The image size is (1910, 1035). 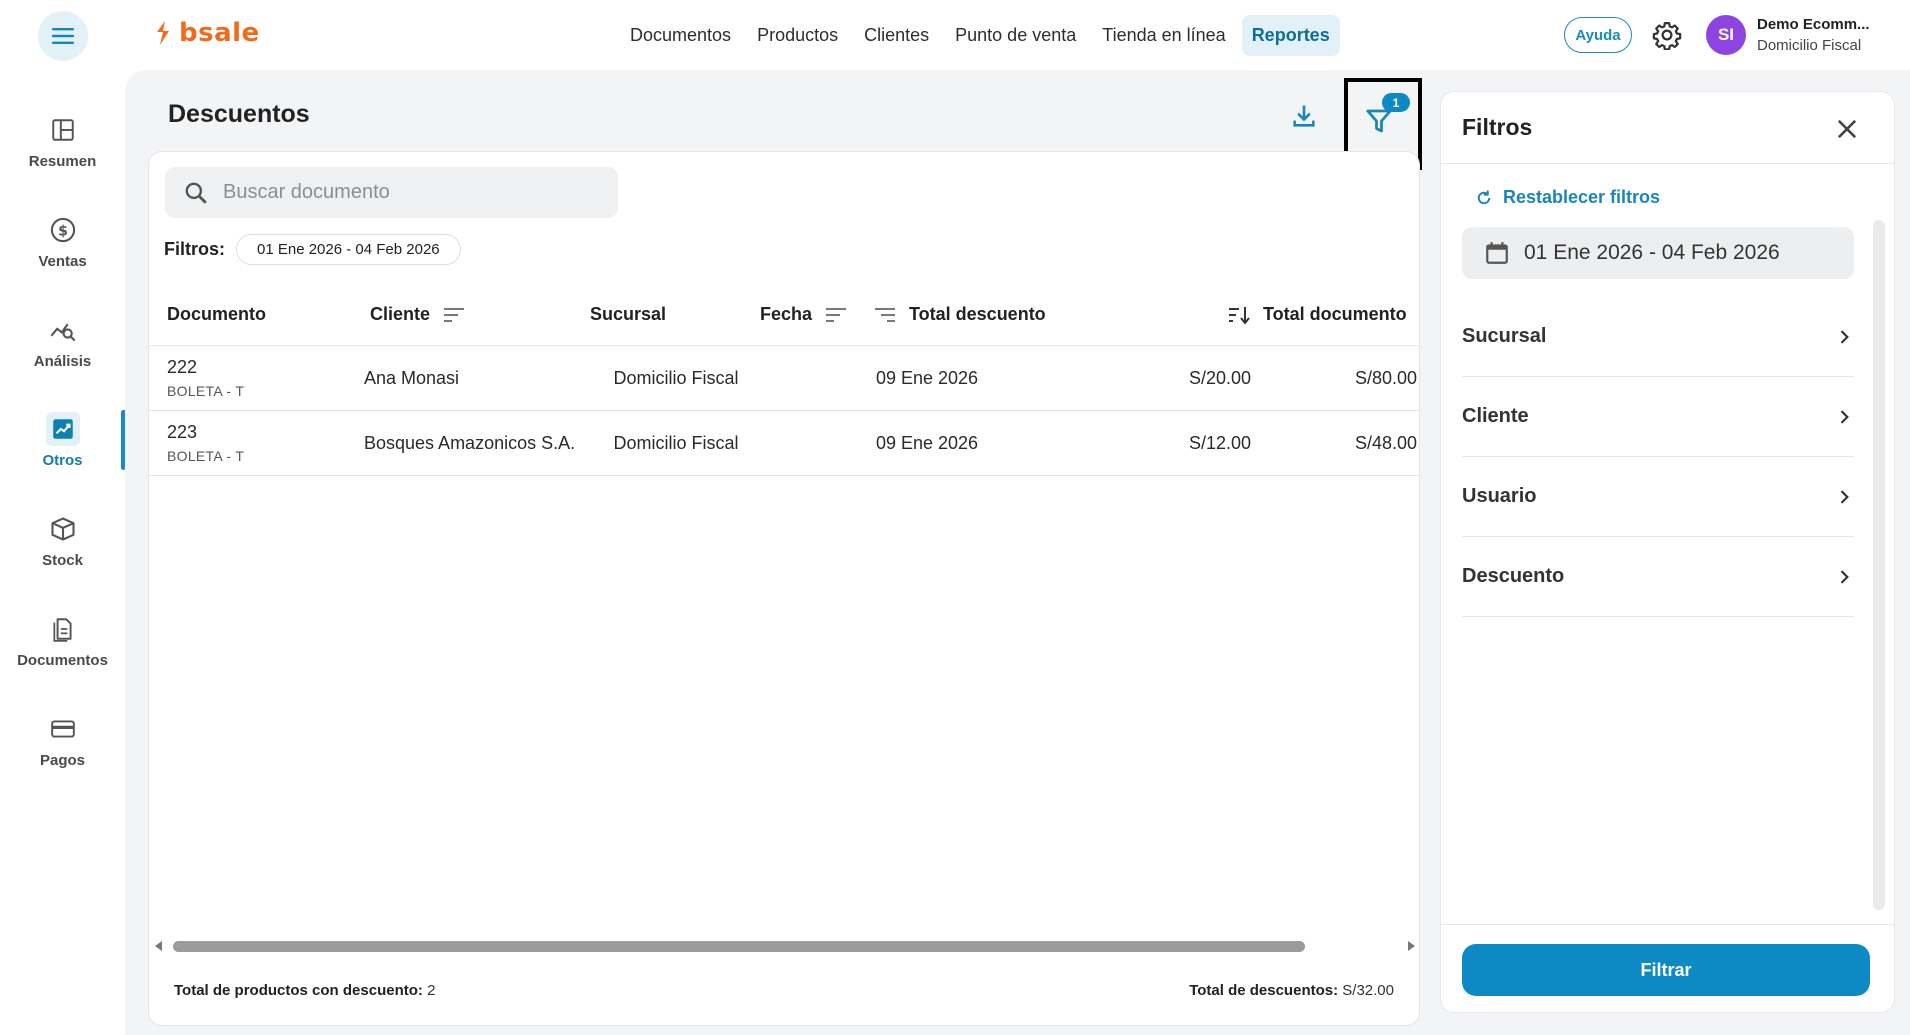 I want to click on gear-icon, so click(x=1667, y=35).